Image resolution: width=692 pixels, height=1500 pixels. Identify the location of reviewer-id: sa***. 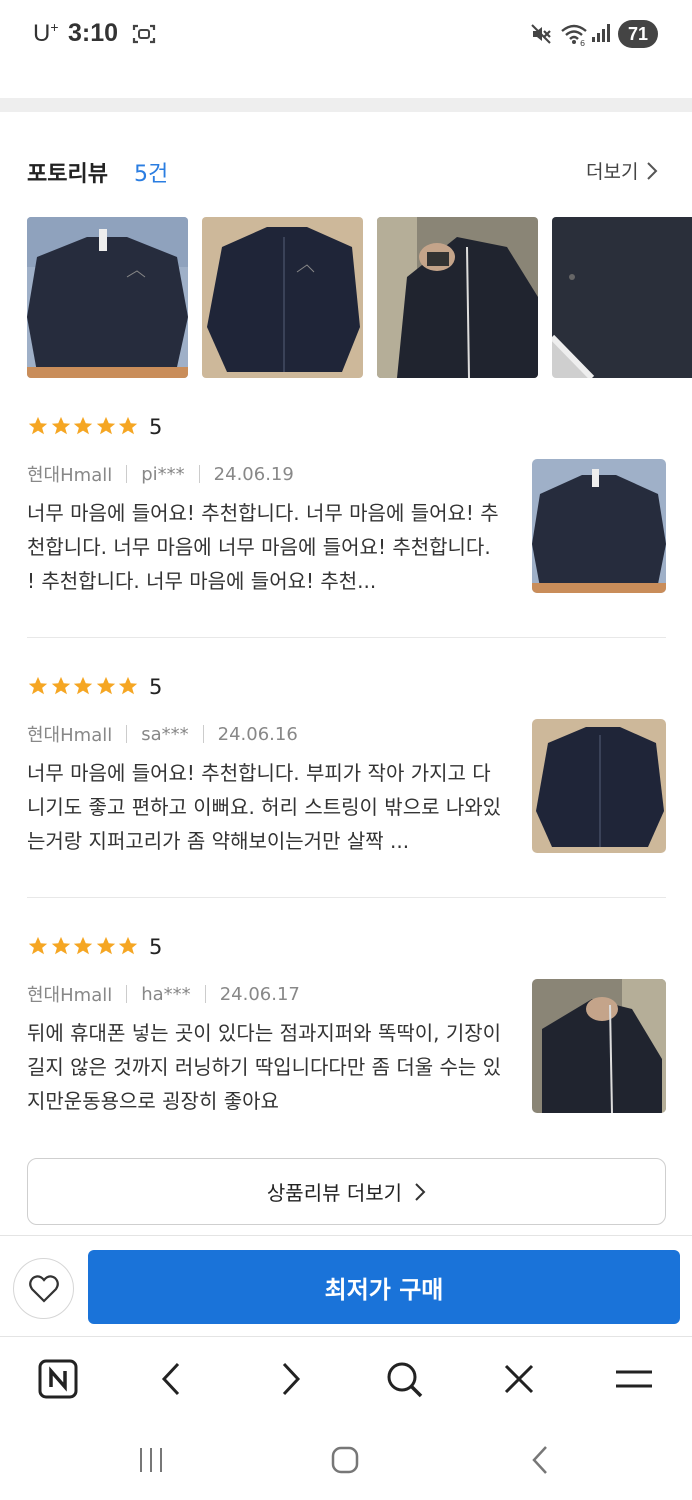
(165, 734).